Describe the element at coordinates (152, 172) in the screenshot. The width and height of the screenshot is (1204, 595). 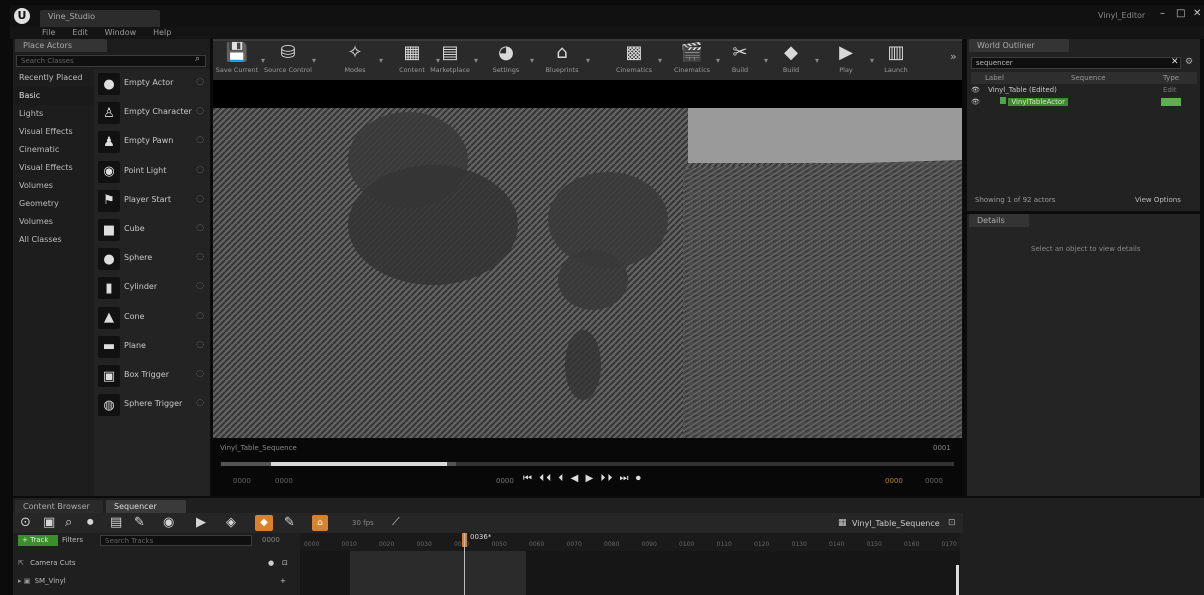
I see `actor-item-point-light: ◉ Point Light ◌` at that location.